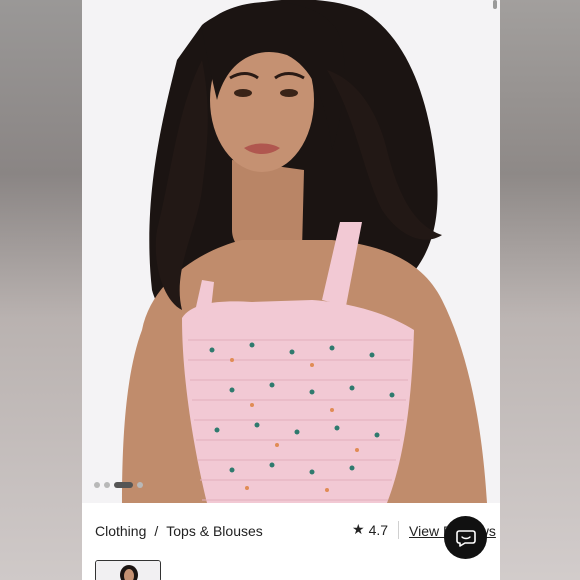  What do you see at coordinates (540, 290) in the screenshot?
I see `right-backdrop` at bounding box center [540, 290].